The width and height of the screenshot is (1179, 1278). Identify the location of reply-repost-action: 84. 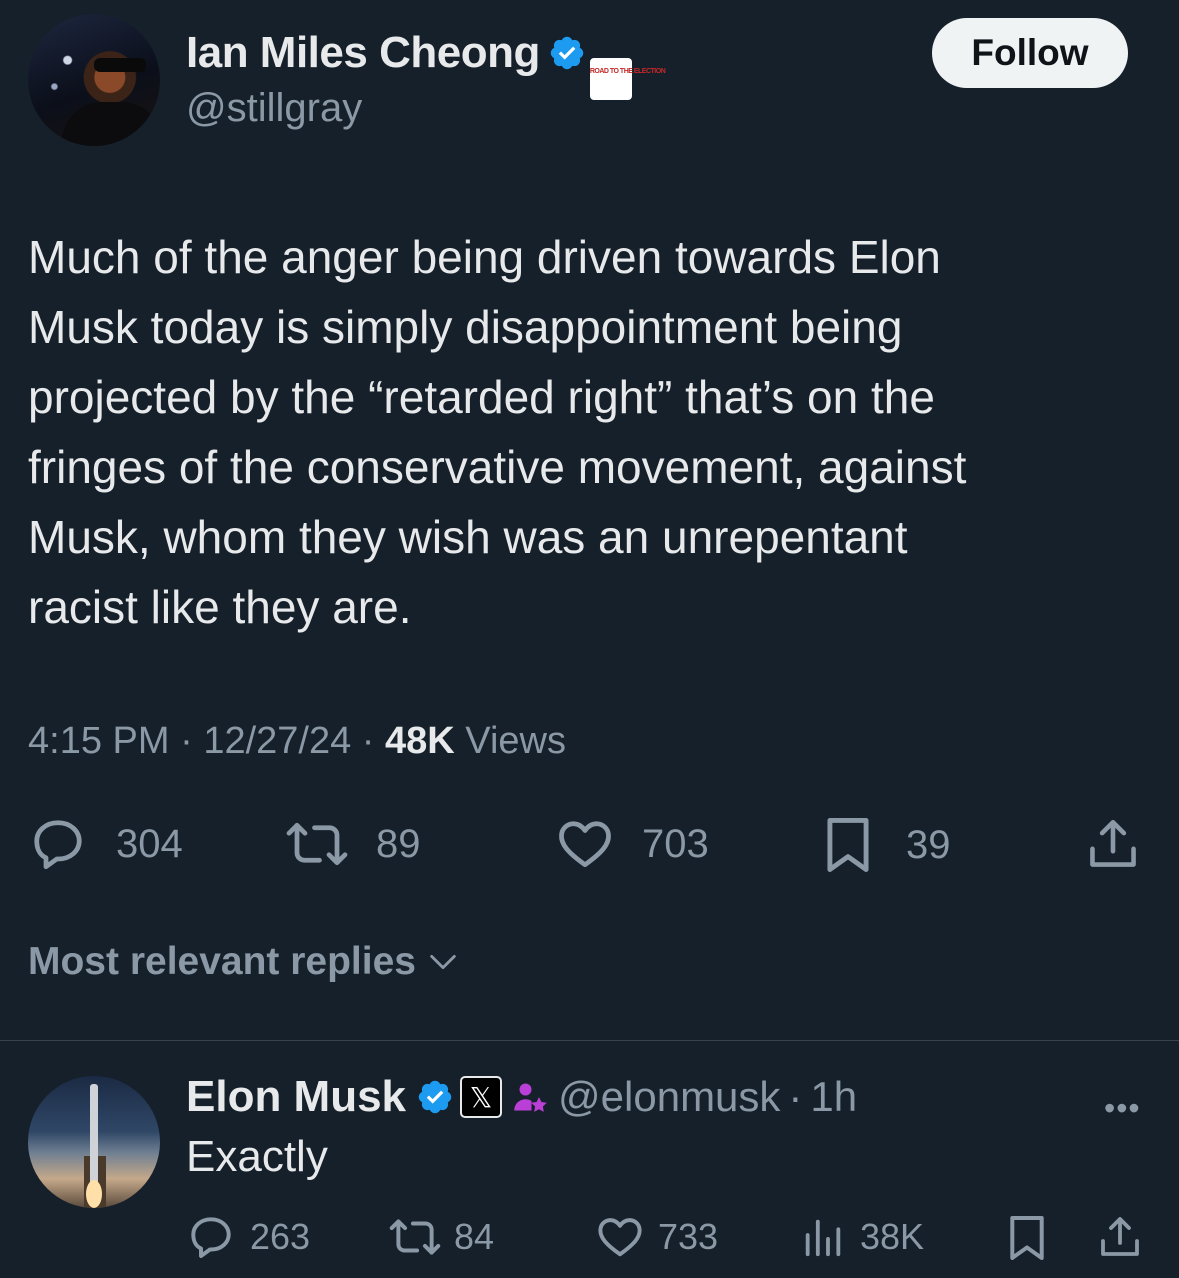
(441, 1237).